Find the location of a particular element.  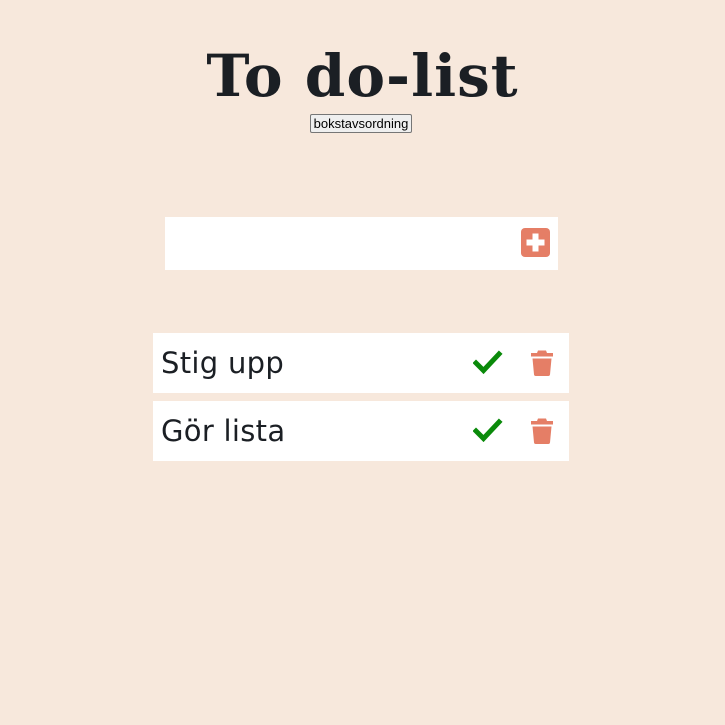

task-input is located at coordinates (340, 243).